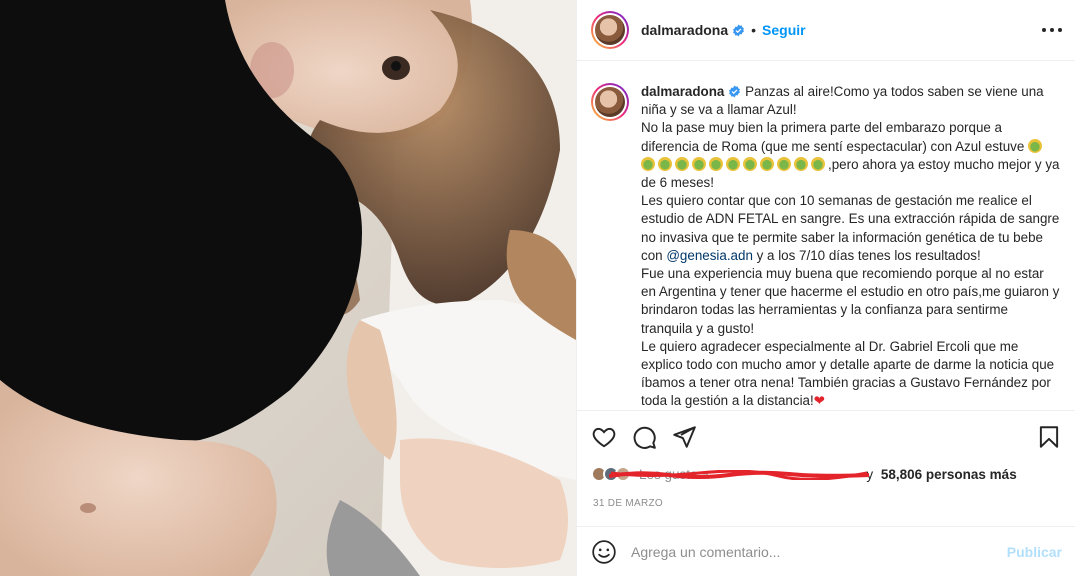  I want to click on action-bar, so click(826, 436).